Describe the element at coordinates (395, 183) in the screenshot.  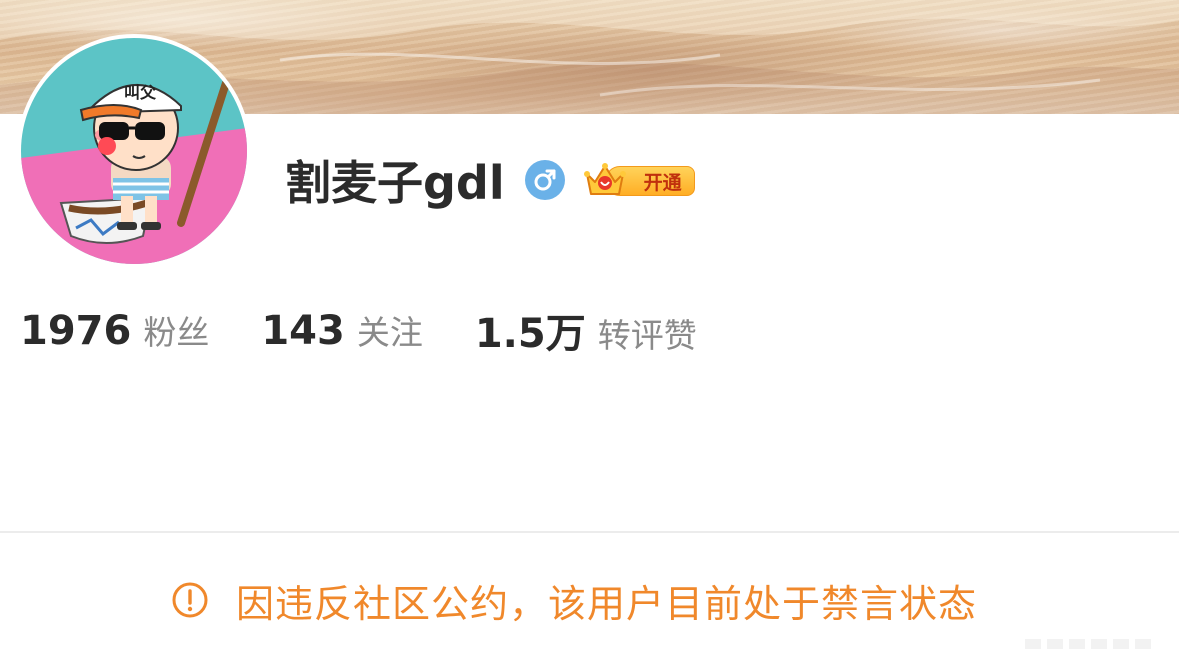
I see `username: 割麦子gdl` at that location.